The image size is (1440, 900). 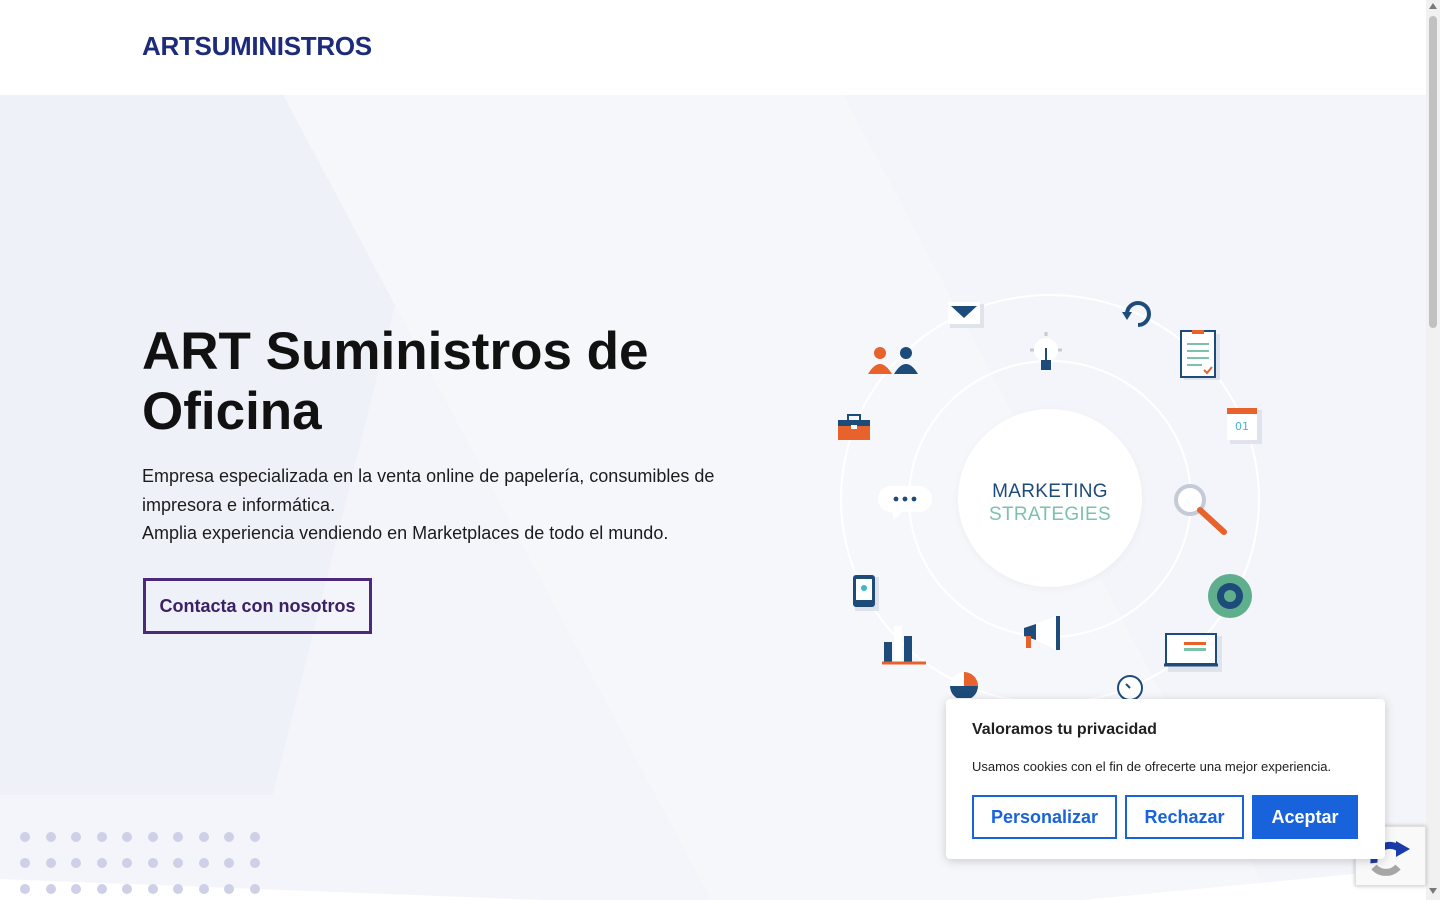 I want to click on bar-chart-icon, so click(x=904, y=645).